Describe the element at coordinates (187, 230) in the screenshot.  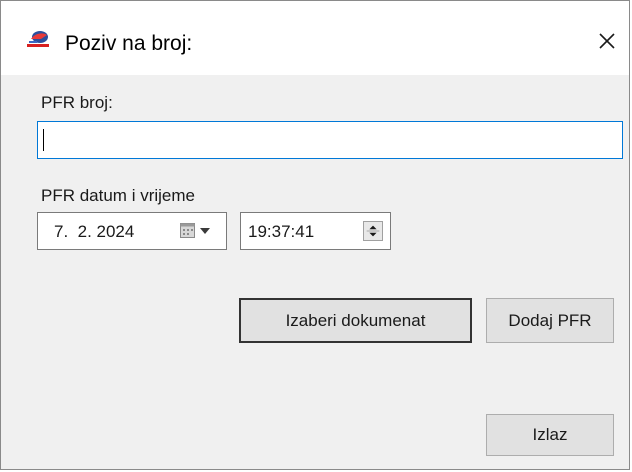
I see `calendar-icon` at that location.